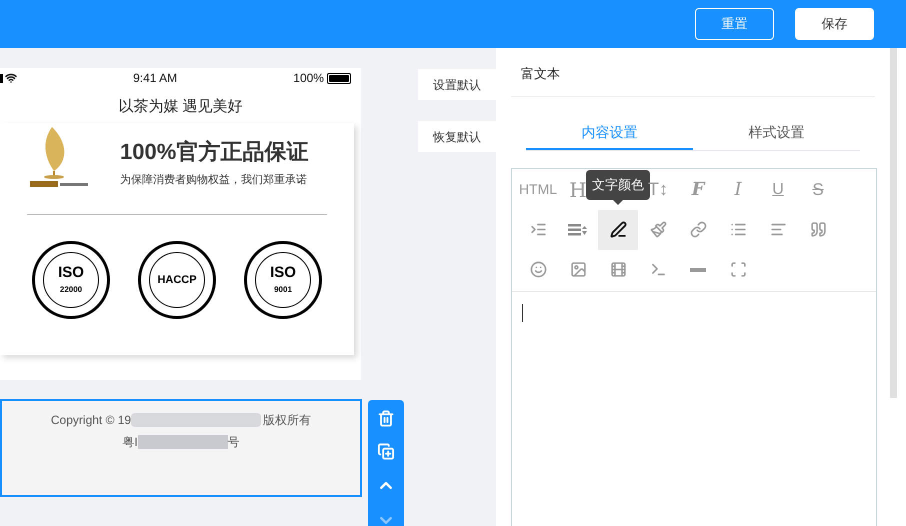 Image resolution: width=906 pixels, height=526 pixels. What do you see at coordinates (180, 107) in the screenshot?
I see `page-title: 以茶为媒 遇见美好` at bounding box center [180, 107].